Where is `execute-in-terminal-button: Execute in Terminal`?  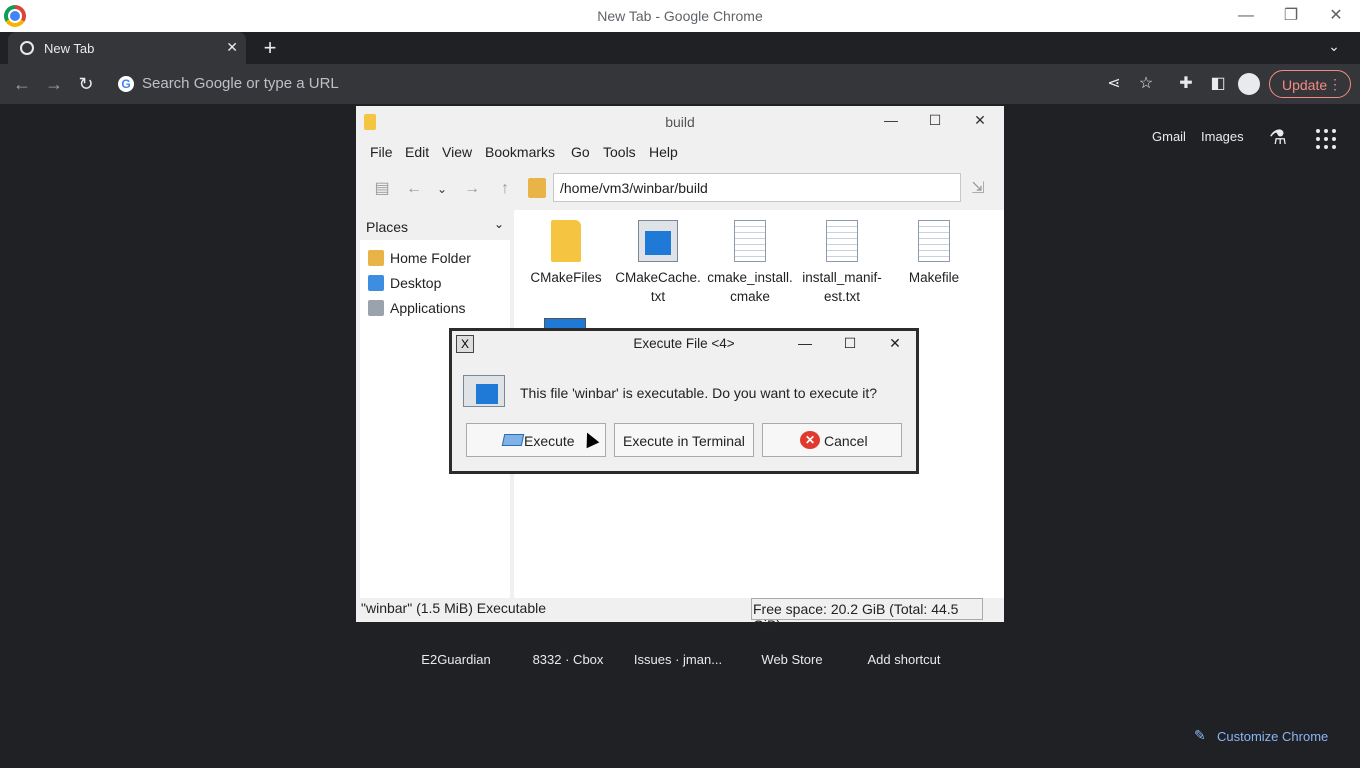 execute-in-terminal-button: Execute in Terminal is located at coordinates (684, 440).